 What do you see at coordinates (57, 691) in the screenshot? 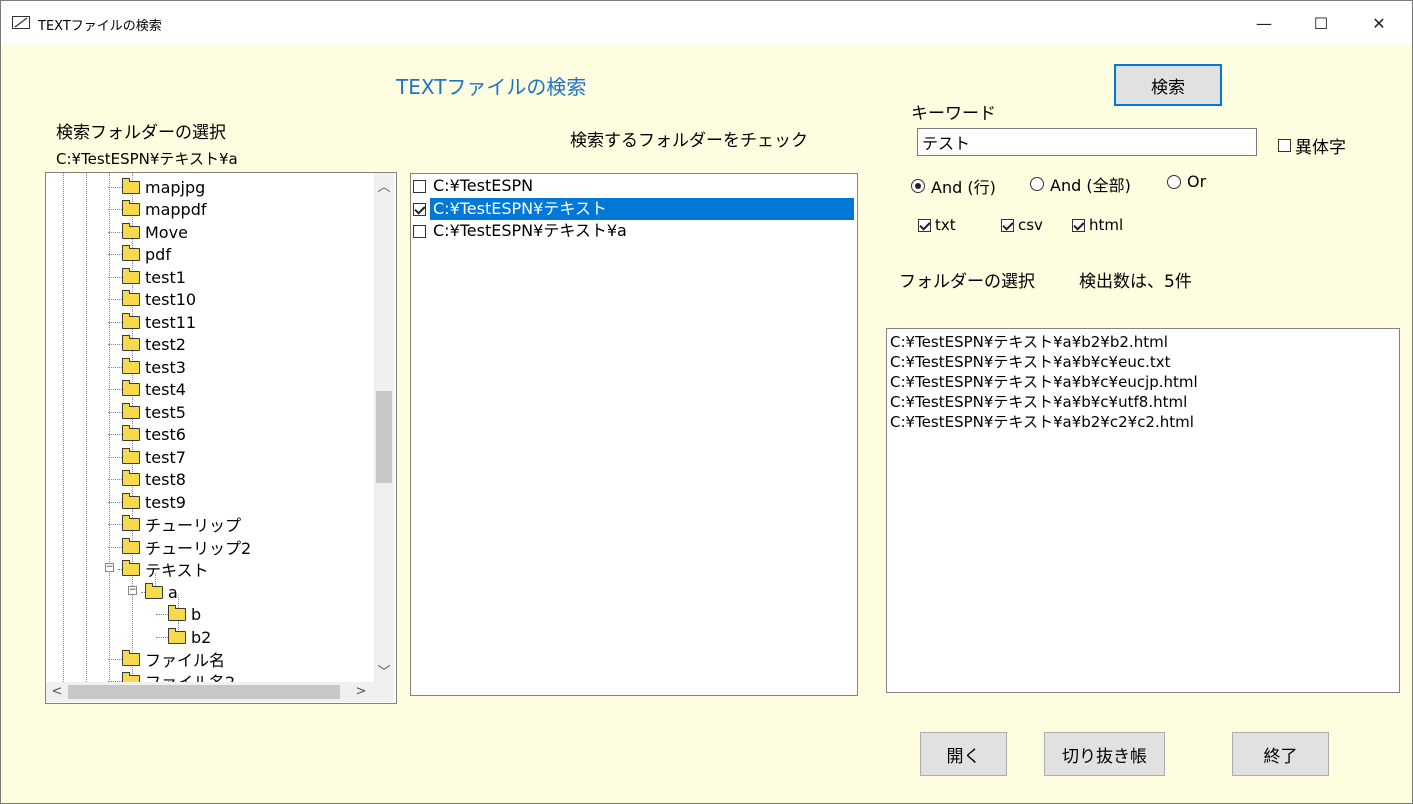
I see `scroll-left-icon: <` at bounding box center [57, 691].